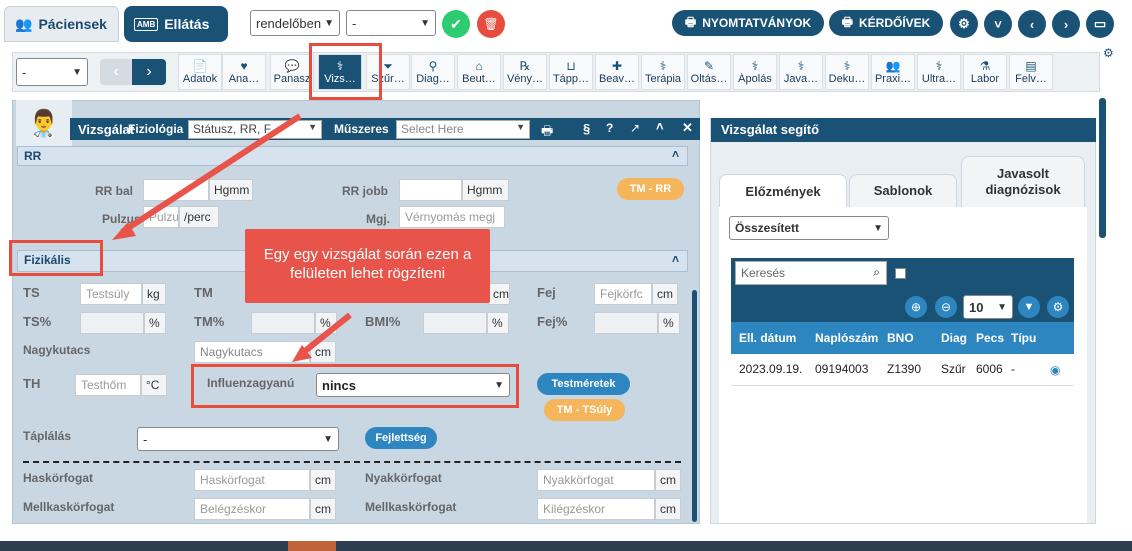 This screenshot has width=1132, height=551. What do you see at coordinates (566, 546) in the screenshot?
I see `taskbar` at bounding box center [566, 546].